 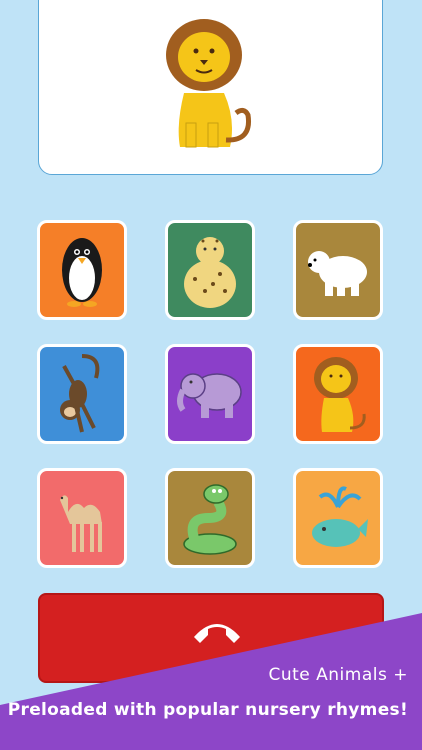 I want to click on tile-elephant, so click(x=210, y=394).